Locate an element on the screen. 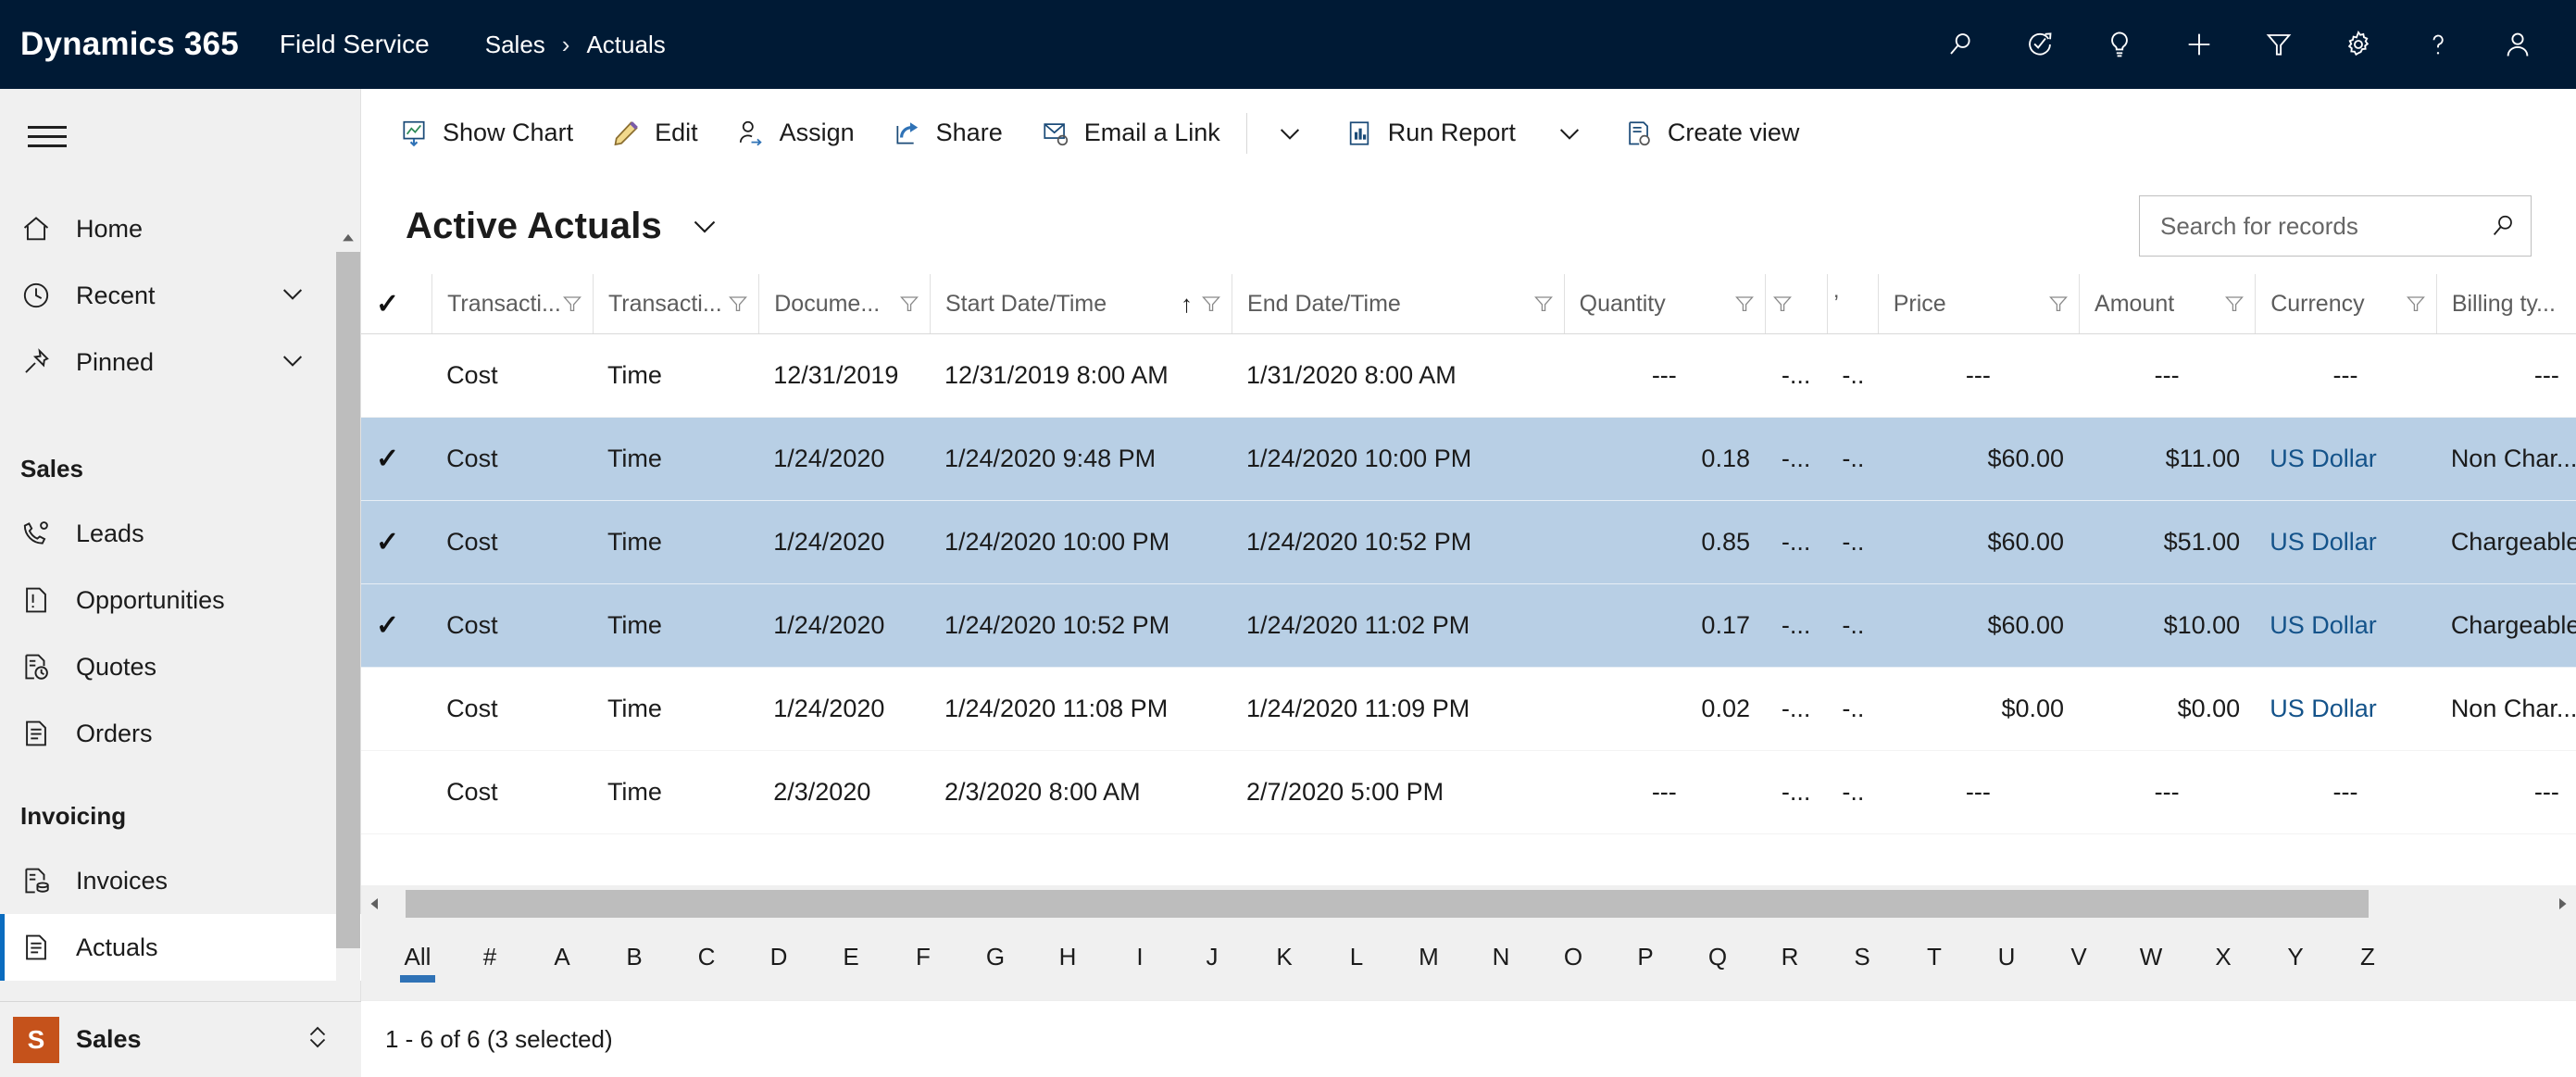 This screenshot has height=1077, width=2576. alphabet-filter-k: K is located at coordinates (1284, 962).